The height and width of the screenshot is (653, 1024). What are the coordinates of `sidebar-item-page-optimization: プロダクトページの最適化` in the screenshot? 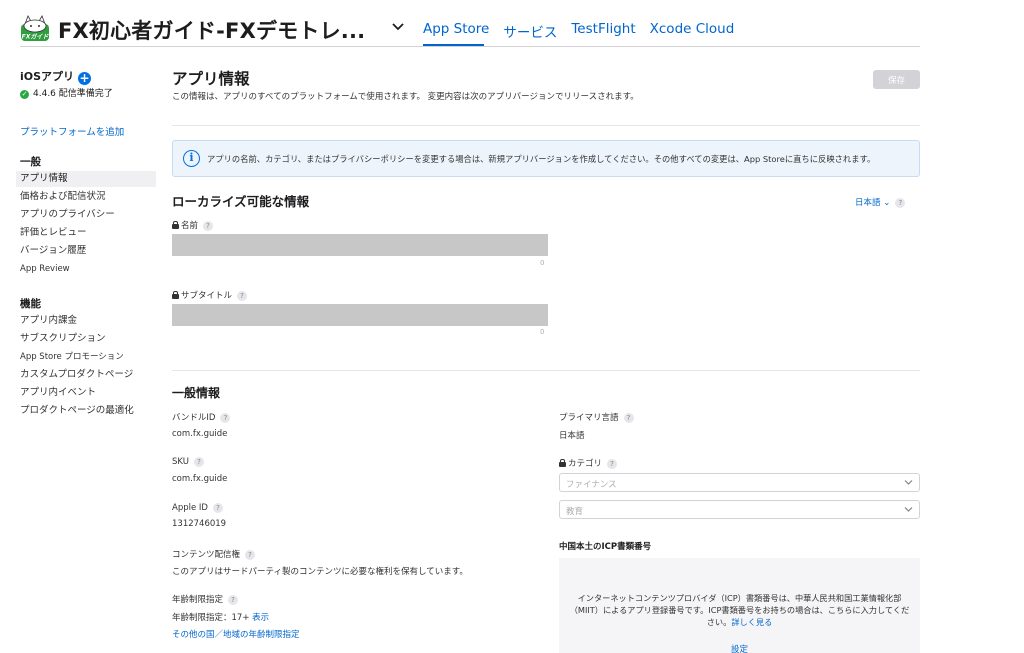 It's located at (86, 411).